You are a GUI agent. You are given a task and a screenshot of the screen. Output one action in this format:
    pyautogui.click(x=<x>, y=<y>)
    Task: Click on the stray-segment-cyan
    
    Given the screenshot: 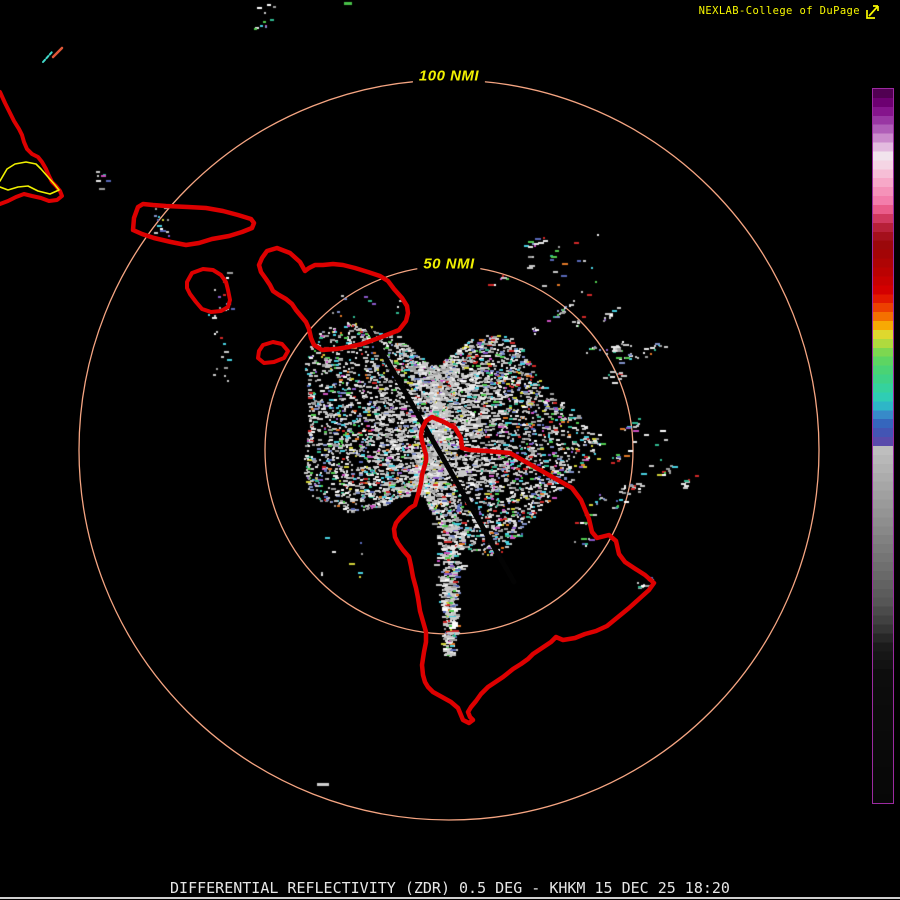 What is the action you would take?
    pyautogui.click(x=47, y=57)
    